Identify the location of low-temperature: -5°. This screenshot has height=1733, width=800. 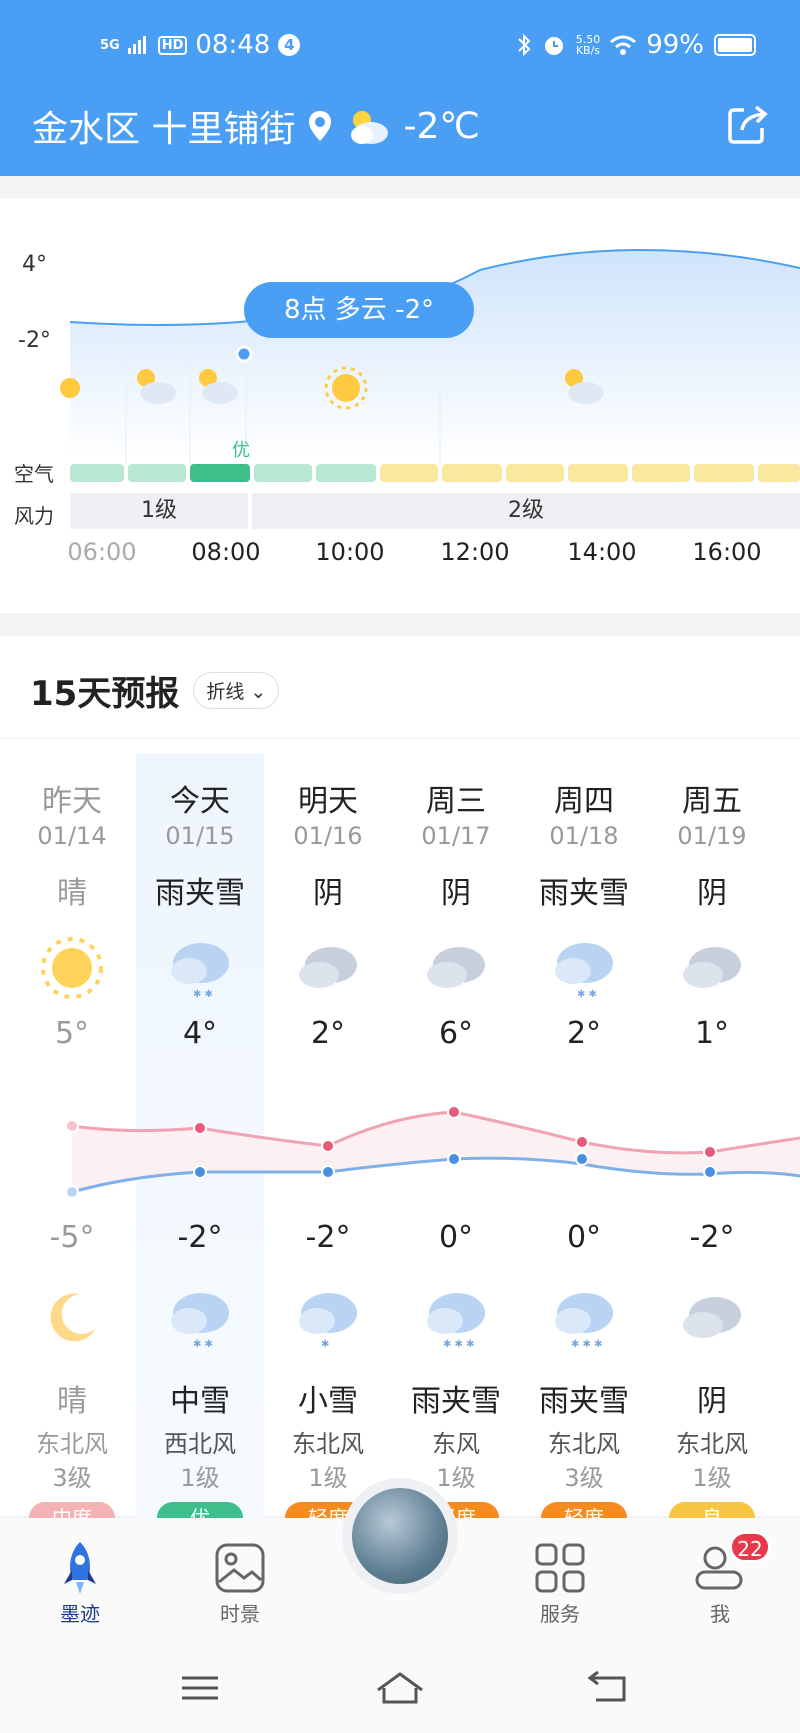
(72, 1237).